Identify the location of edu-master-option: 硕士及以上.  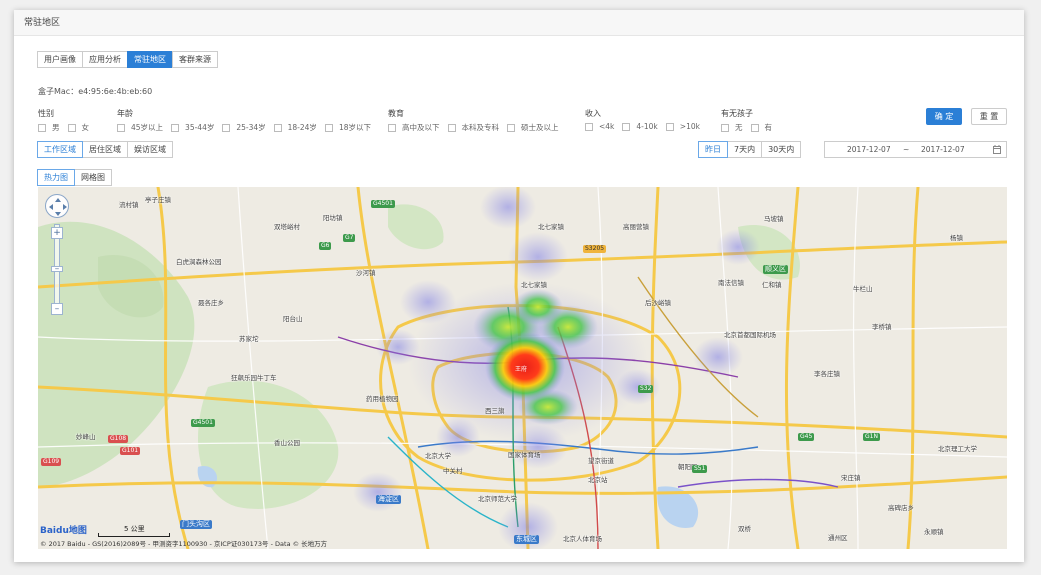
(533, 127).